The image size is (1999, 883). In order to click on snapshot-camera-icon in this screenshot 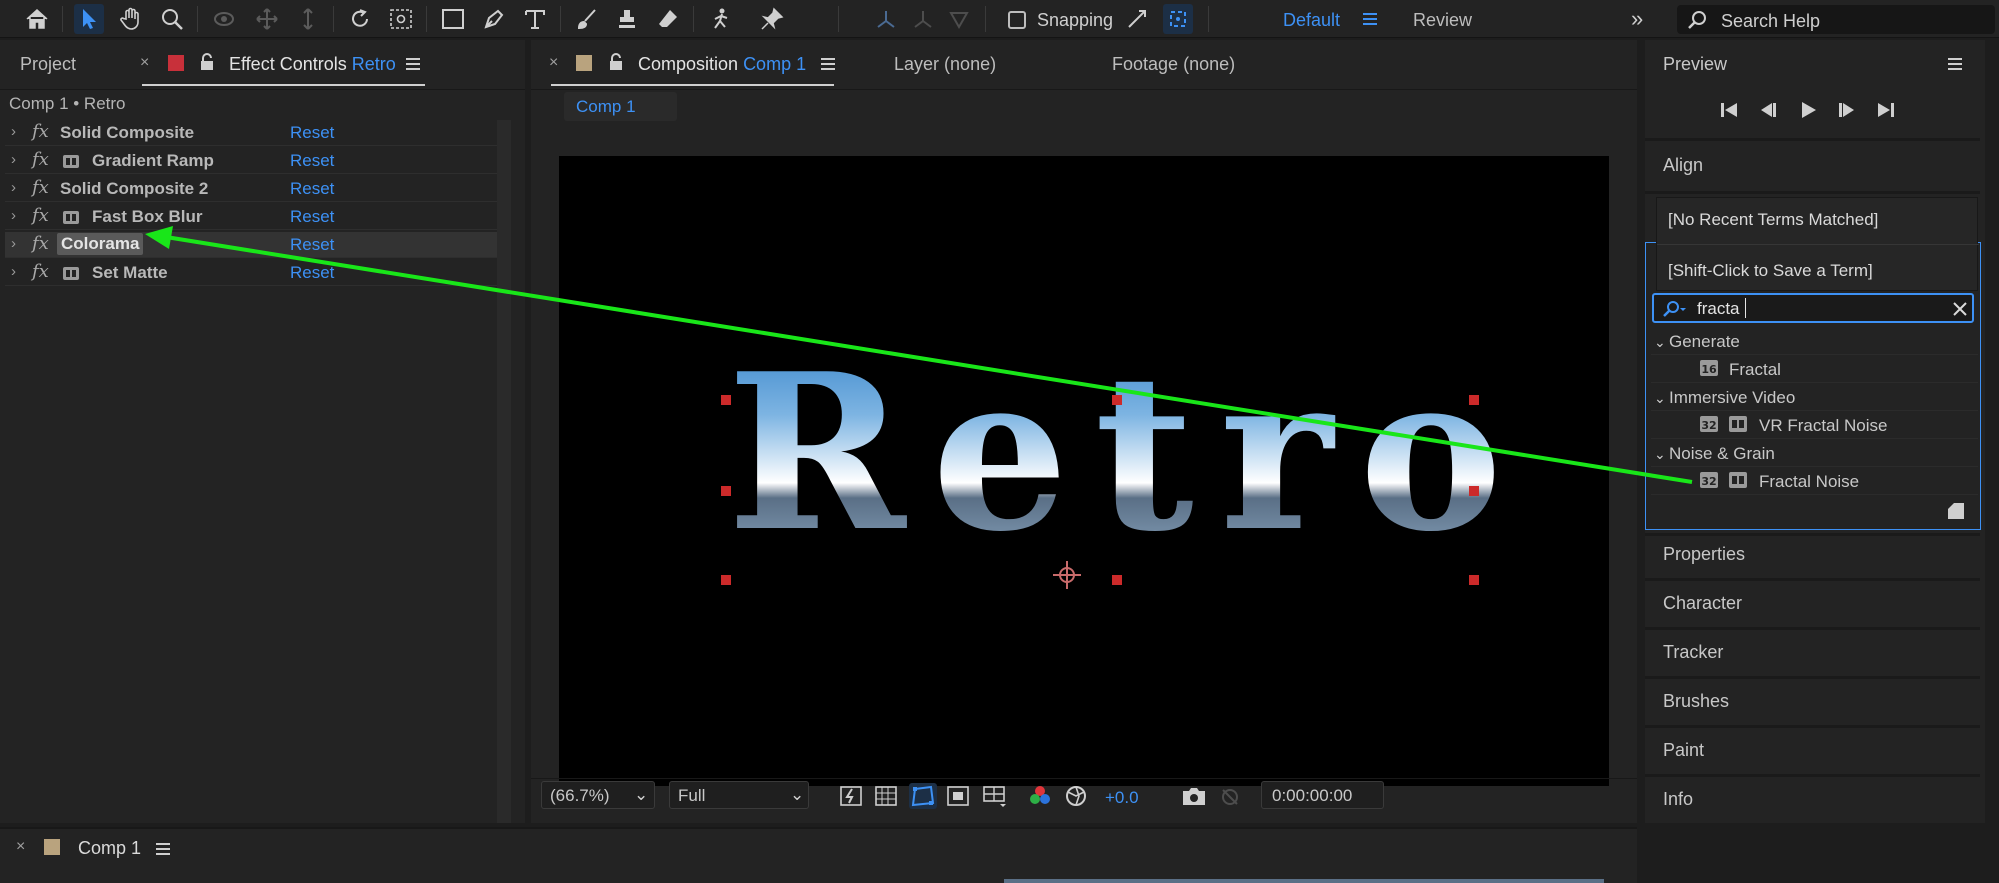, I will do `click(1194, 796)`.